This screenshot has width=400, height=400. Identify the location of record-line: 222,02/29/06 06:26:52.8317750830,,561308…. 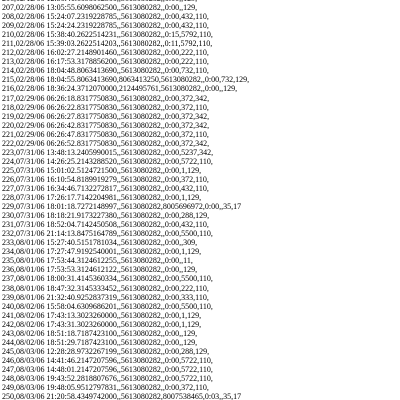
(106, 143).